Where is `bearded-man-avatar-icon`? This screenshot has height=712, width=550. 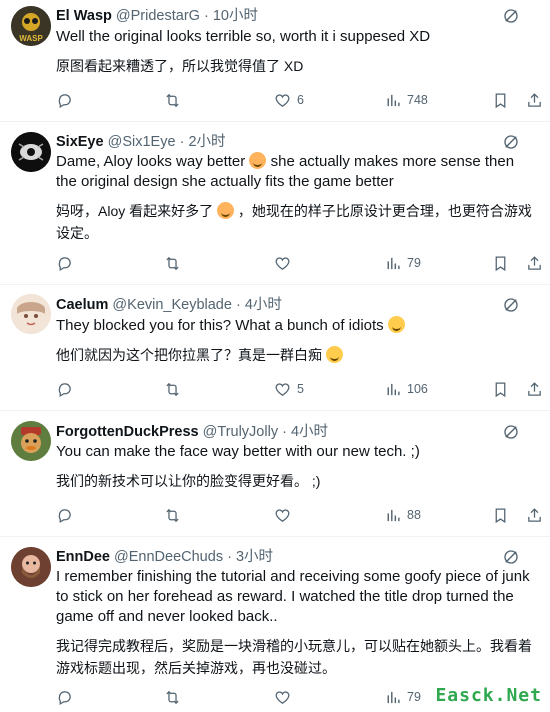 bearded-man-avatar-icon is located at coordinates (31, 567).